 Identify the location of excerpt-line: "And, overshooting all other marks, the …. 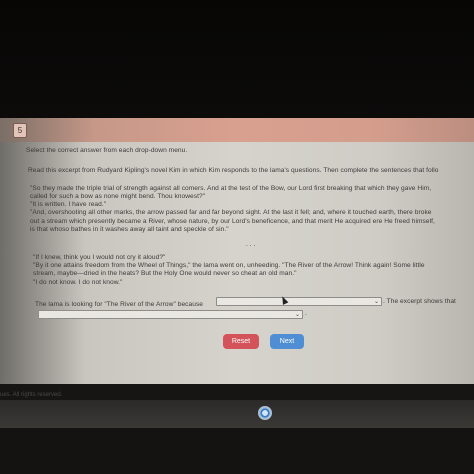
(231, 212).